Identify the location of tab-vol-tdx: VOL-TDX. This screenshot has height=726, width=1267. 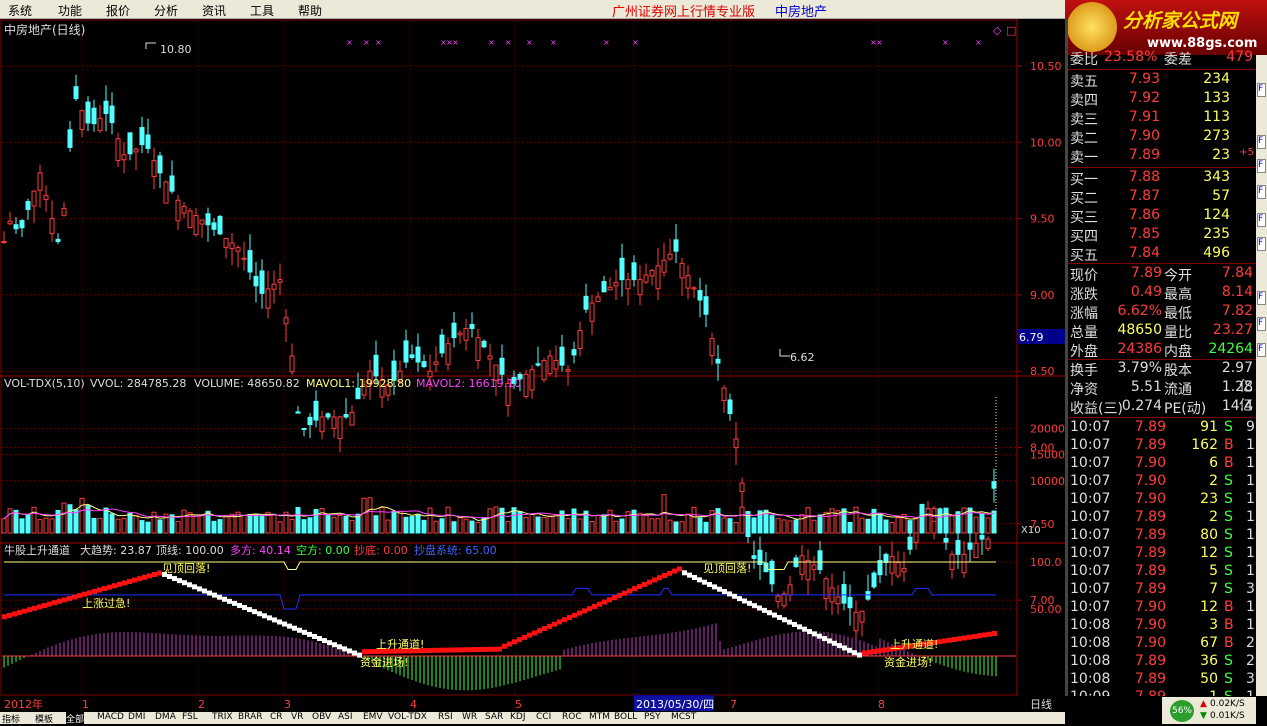
(407, 717).